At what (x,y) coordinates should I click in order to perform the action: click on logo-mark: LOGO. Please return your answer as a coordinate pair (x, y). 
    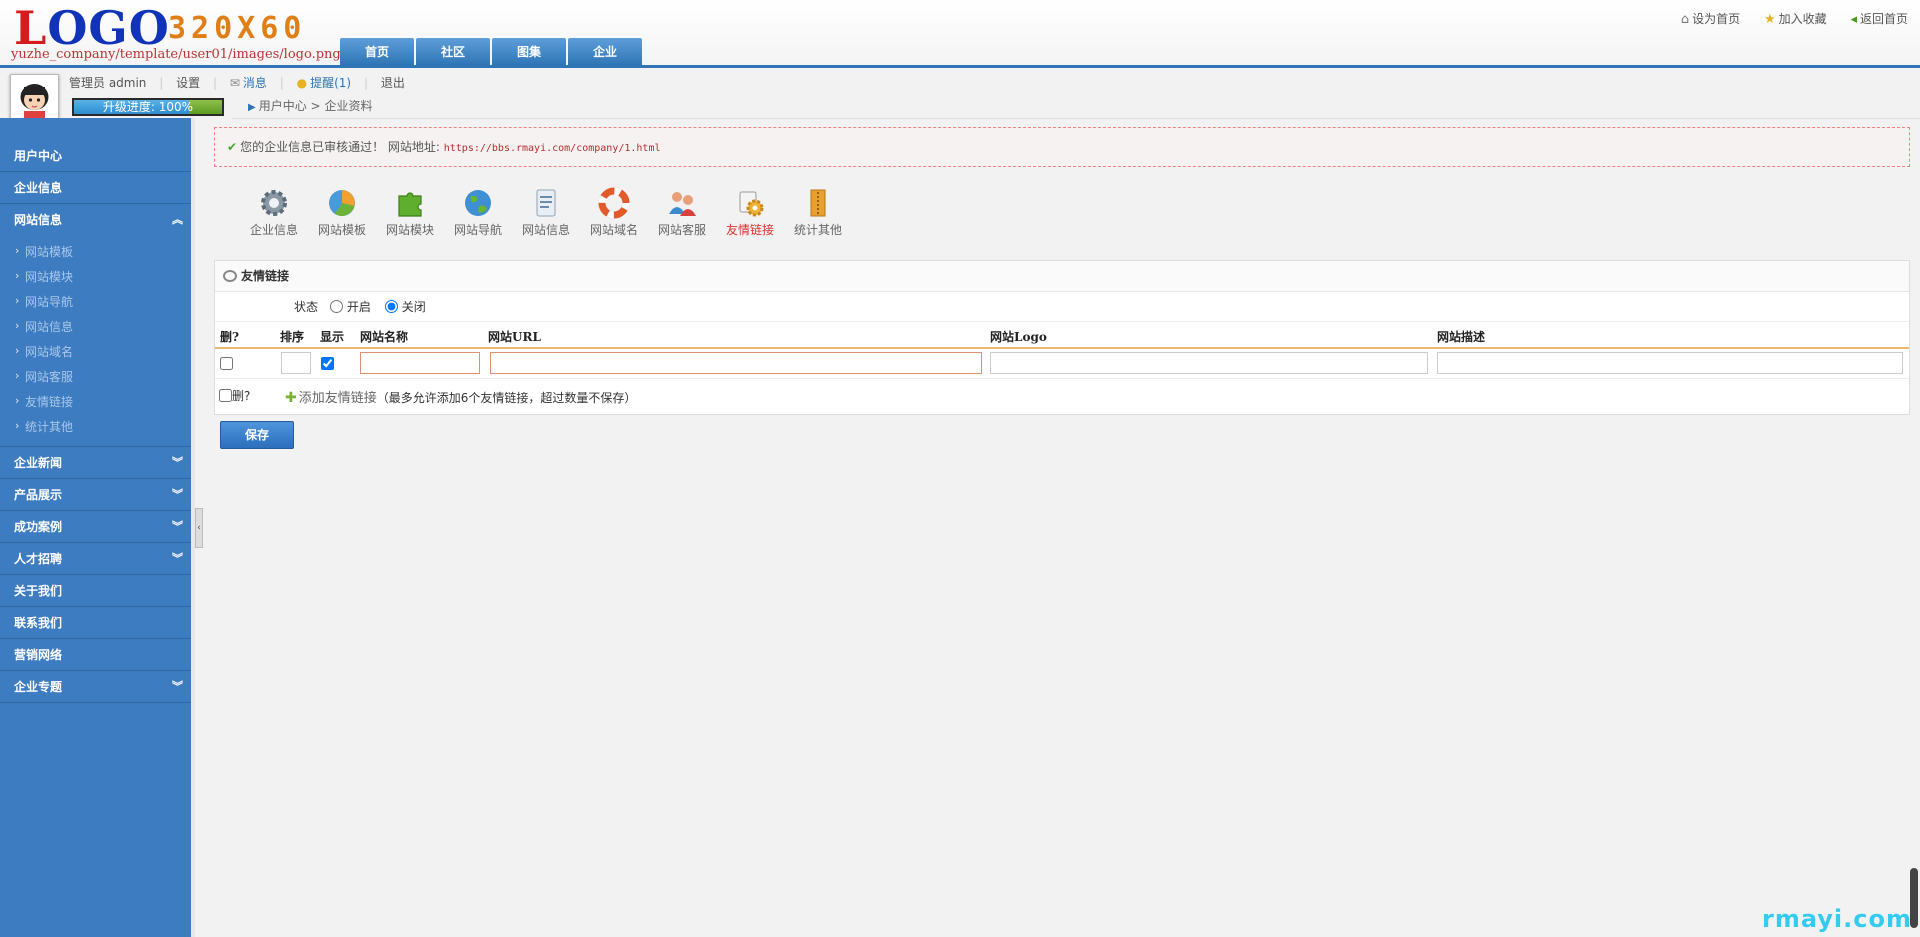
    Looking at the image, I should click on (92, 28).